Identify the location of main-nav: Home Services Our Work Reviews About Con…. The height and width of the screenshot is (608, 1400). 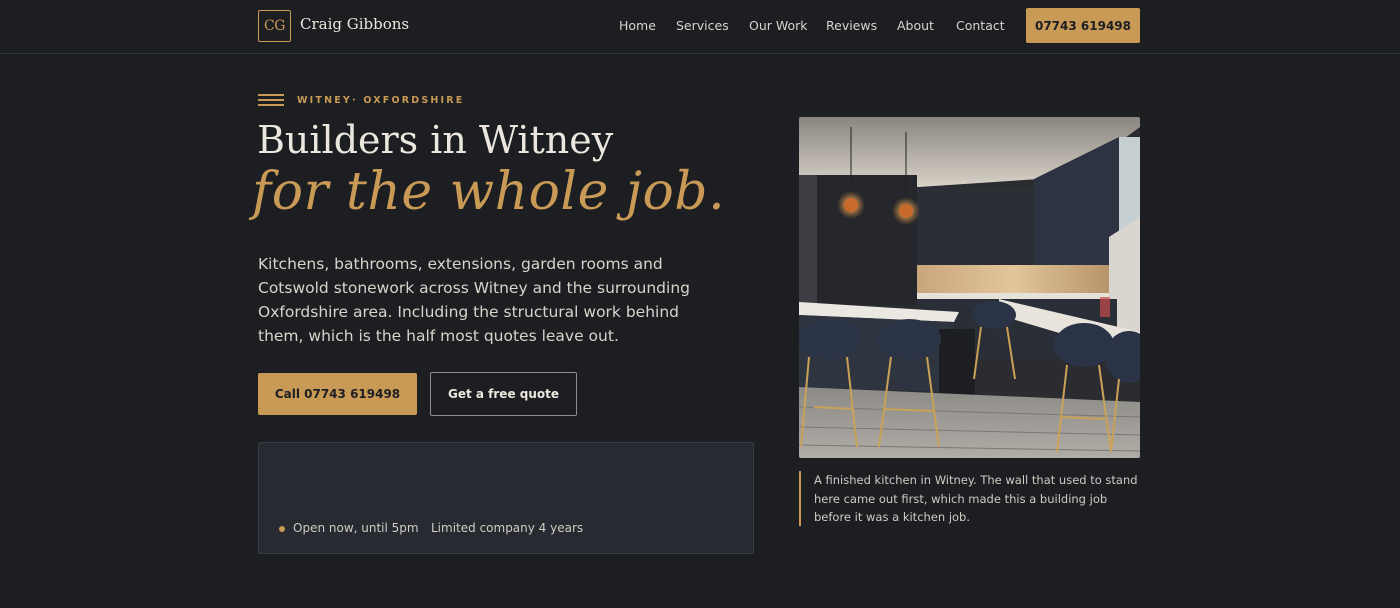
(700, 27).